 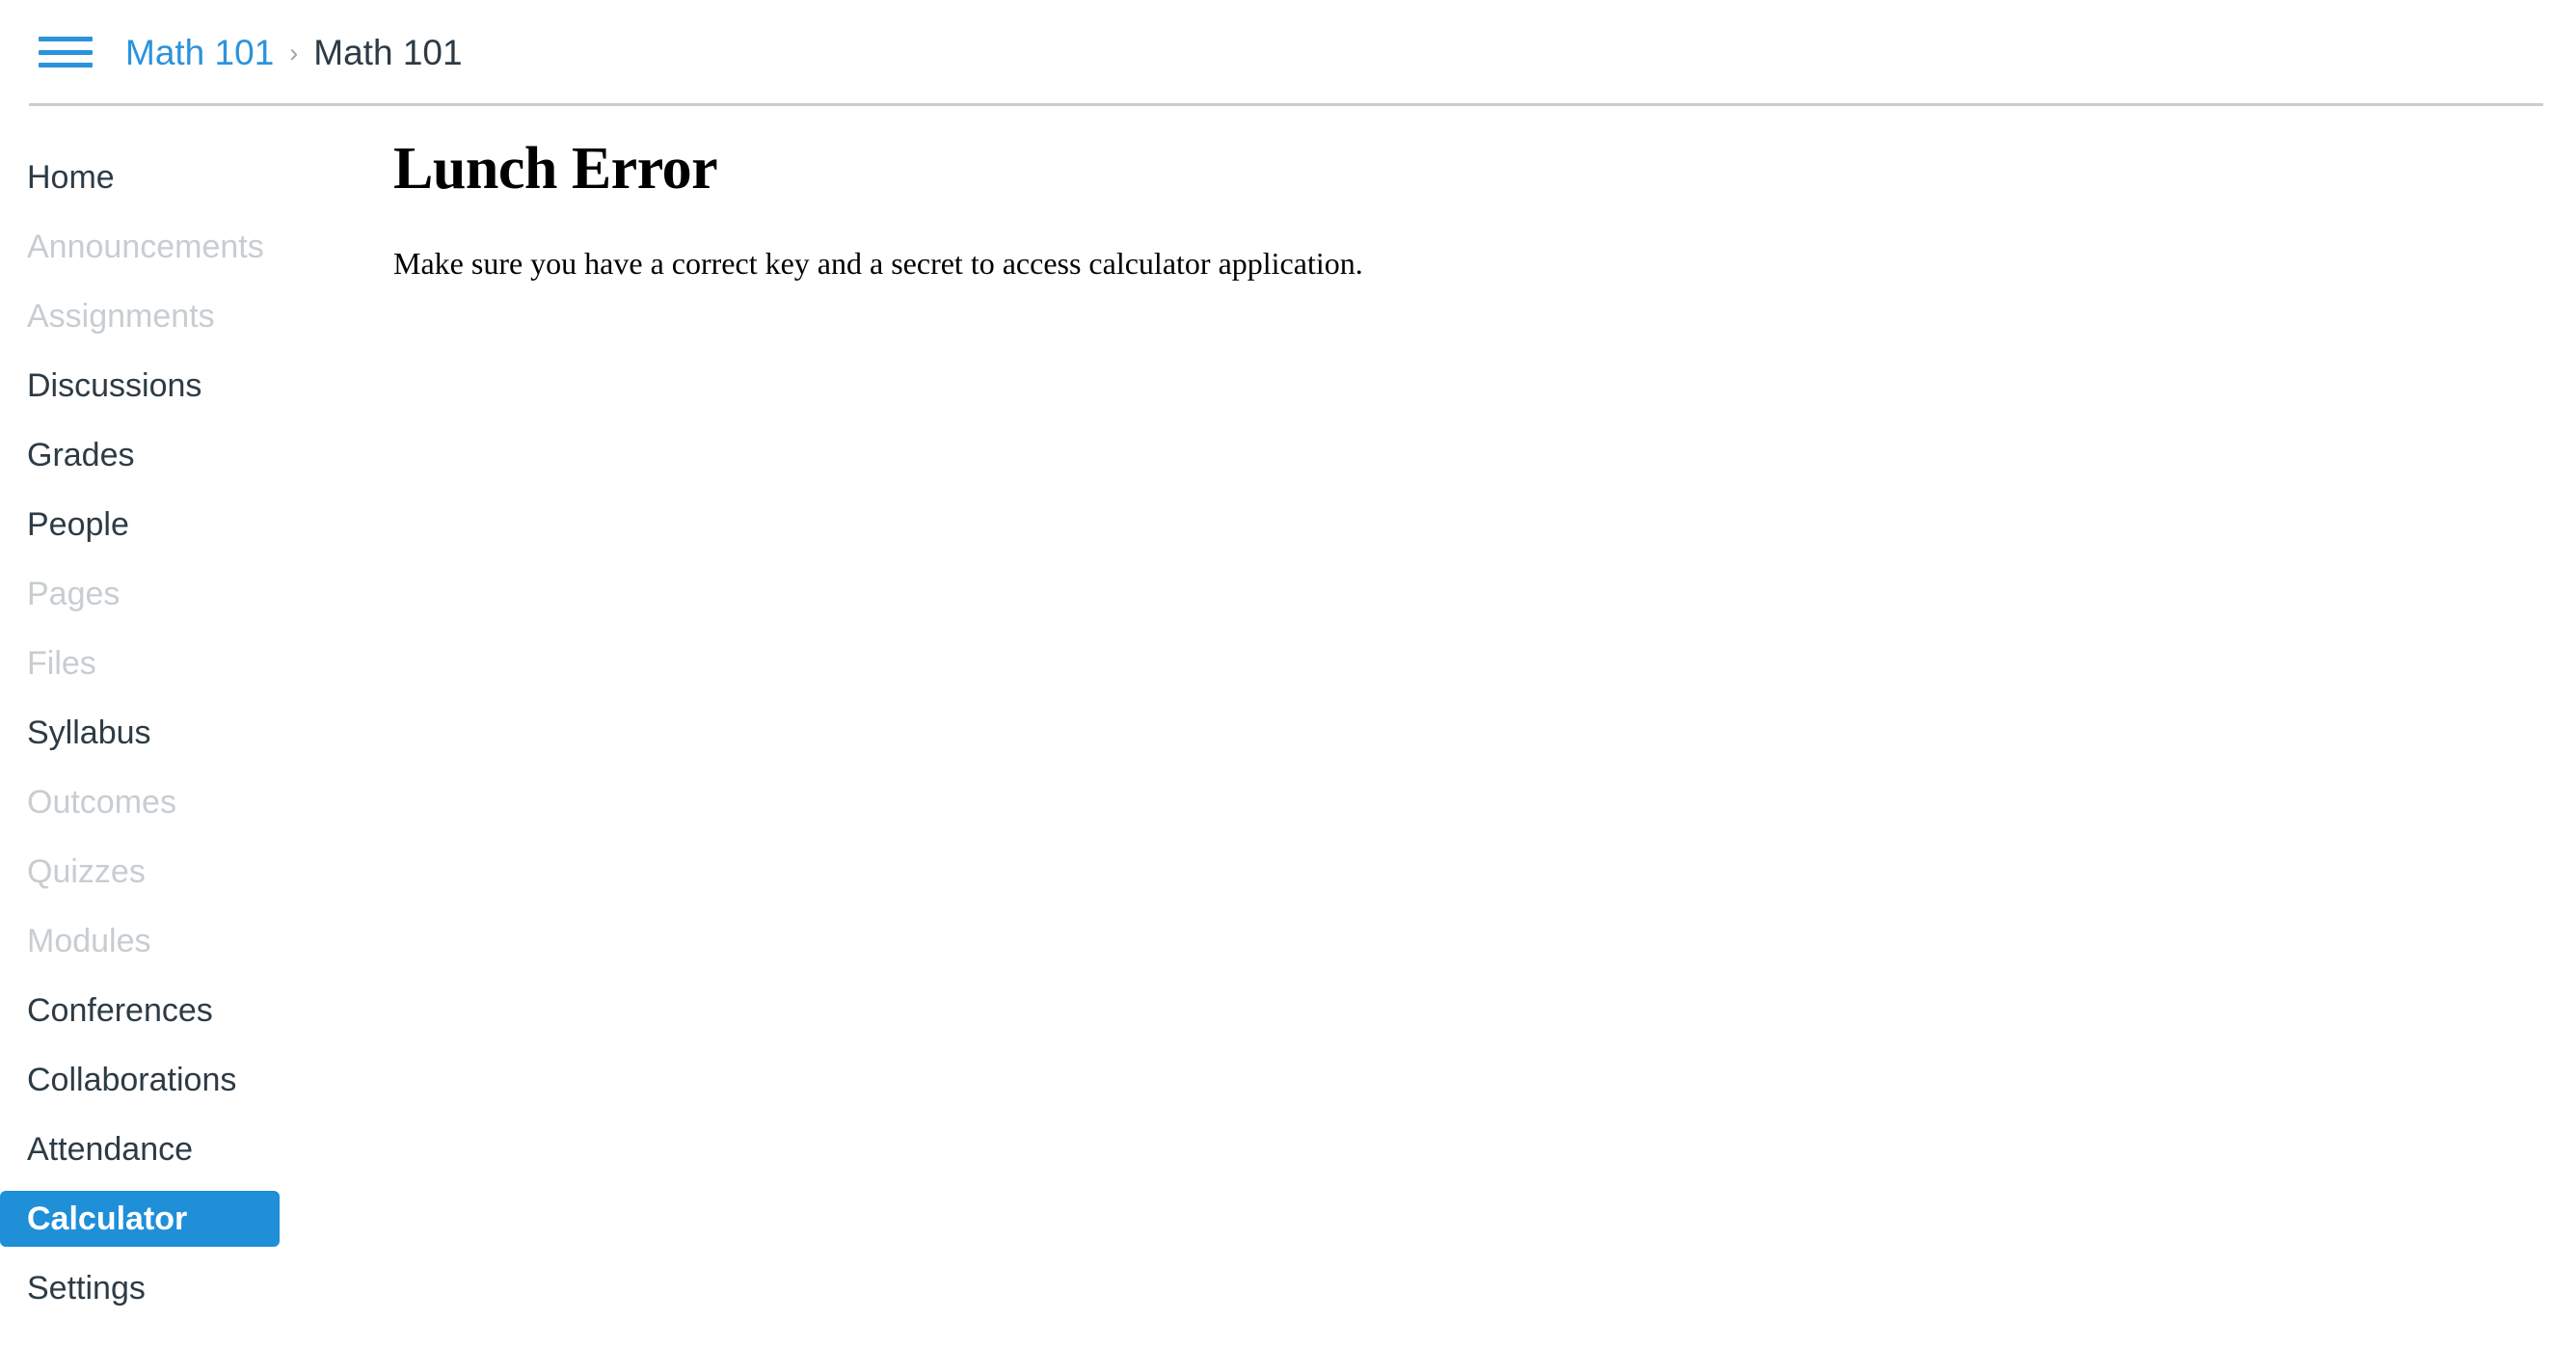 What do you see at coordinates (121, 316) in the screenshot?
I see `sidebar-item-label: Assignments` at bounding box center [121, 316].